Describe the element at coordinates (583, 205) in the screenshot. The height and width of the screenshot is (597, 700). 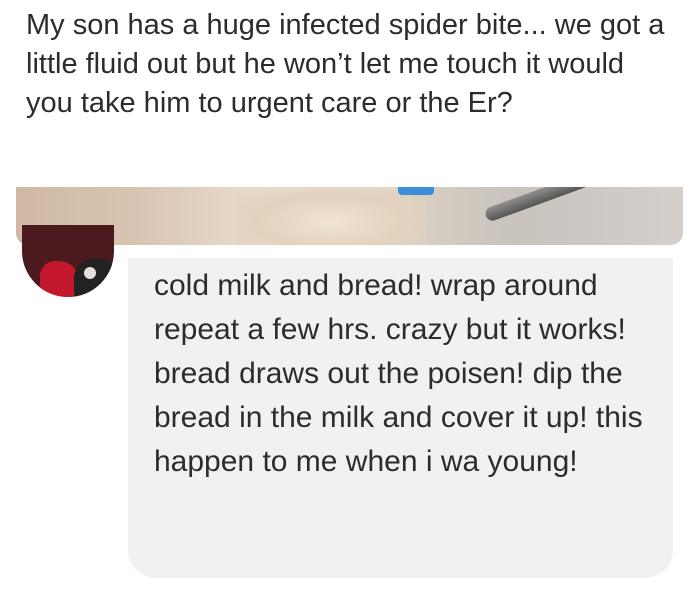
I see `photo-metal-rod` at that location.